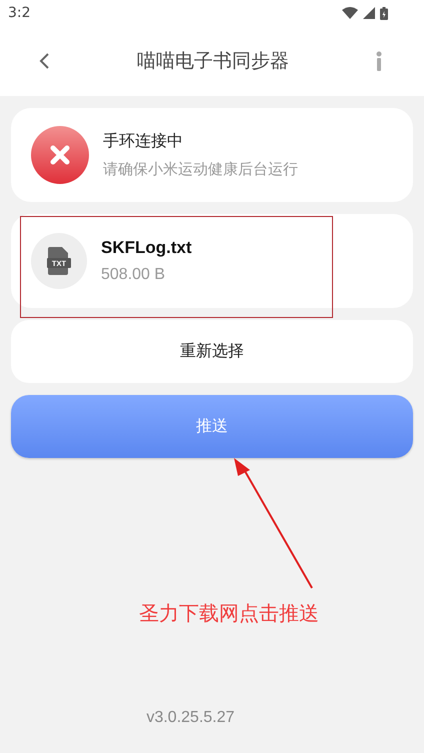  I want to click on file-name: SKFLog.txt, so click(146, 248).